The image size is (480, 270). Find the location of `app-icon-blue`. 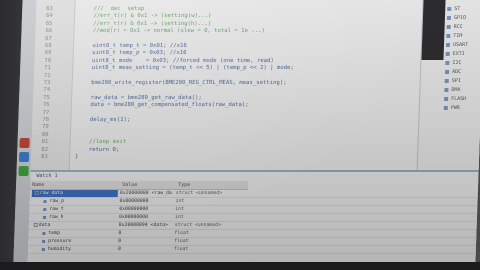

app-icon-blue is located at coordinates (24, 157).